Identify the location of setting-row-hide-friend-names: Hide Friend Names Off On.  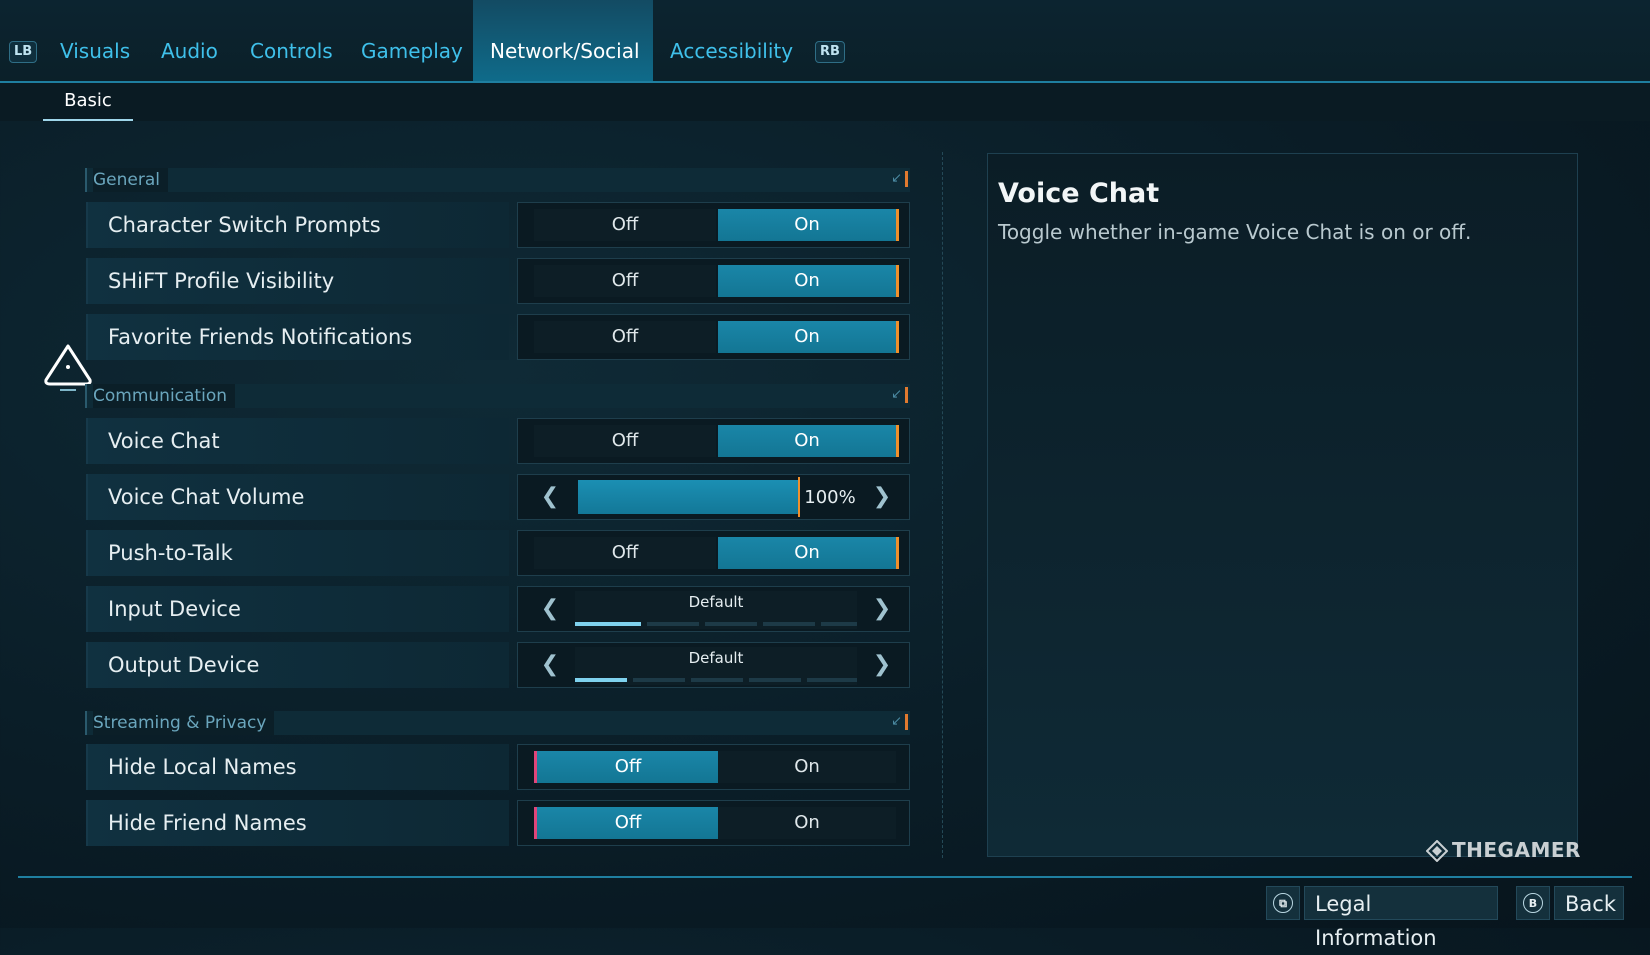
(498, 823).